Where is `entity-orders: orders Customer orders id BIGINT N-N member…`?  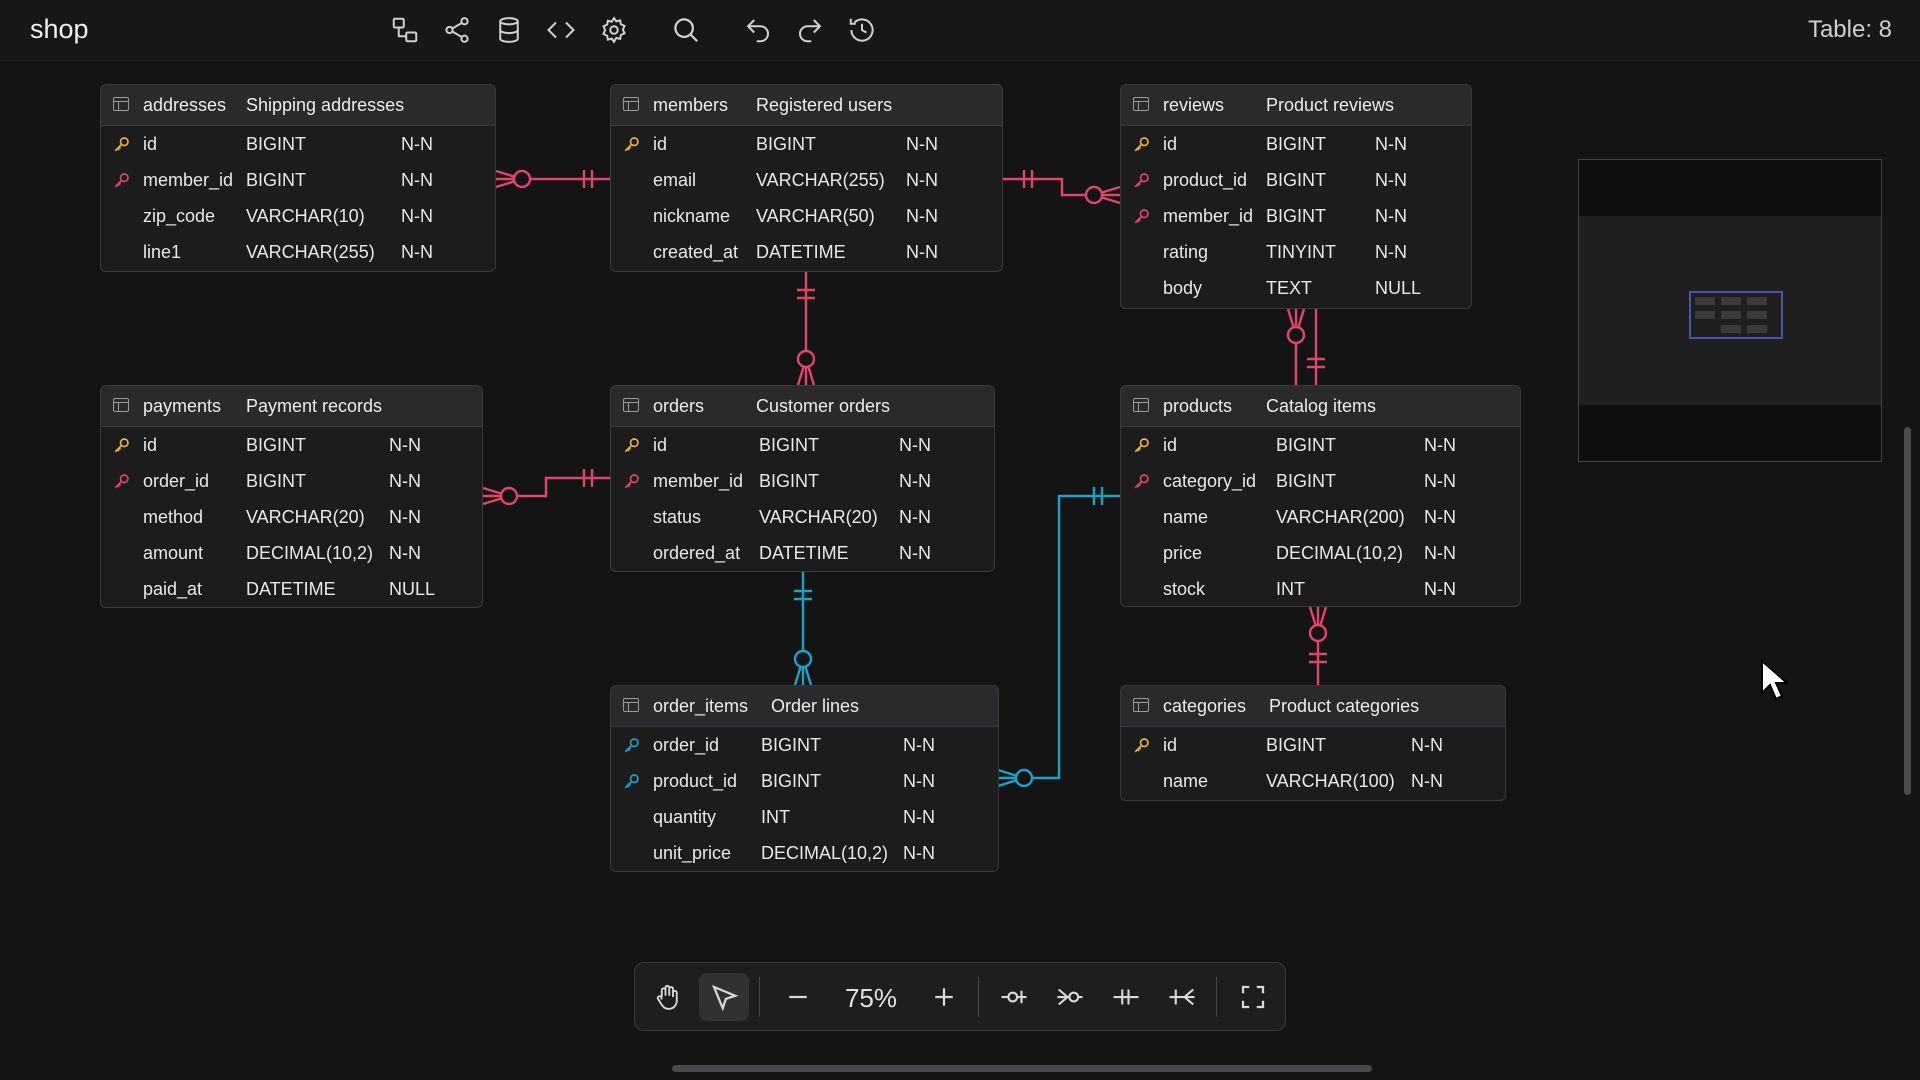
entity-orders: orders Customer orders id BIGINT N-N member… is located at coordinates (802, 478).